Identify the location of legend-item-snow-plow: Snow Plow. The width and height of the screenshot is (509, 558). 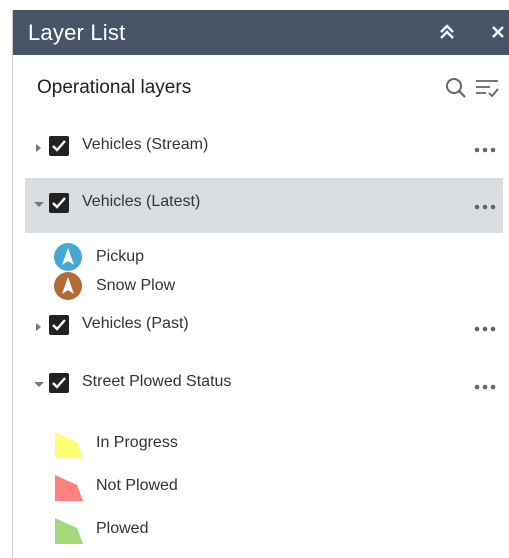
(203, 286).